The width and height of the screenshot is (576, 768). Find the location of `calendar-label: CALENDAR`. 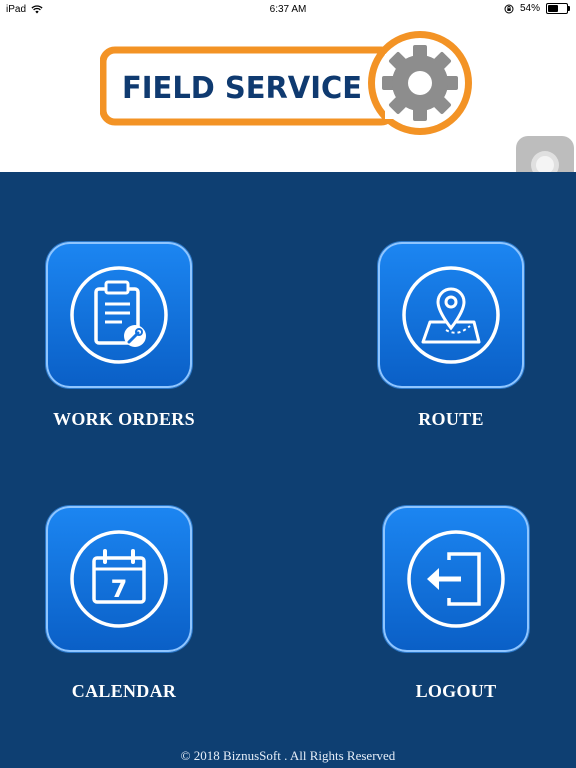

calendar-label: CALENDAR is located at coordinates (124, 691).